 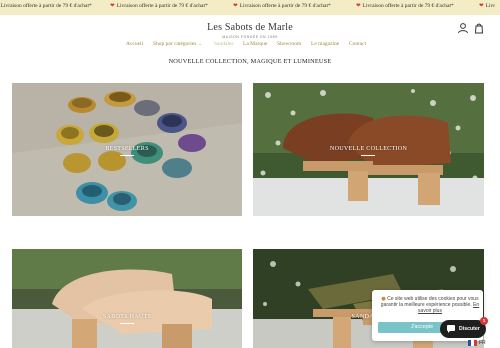 I want to click on chat-button: Discuter 1, so click(x=464, y=327).